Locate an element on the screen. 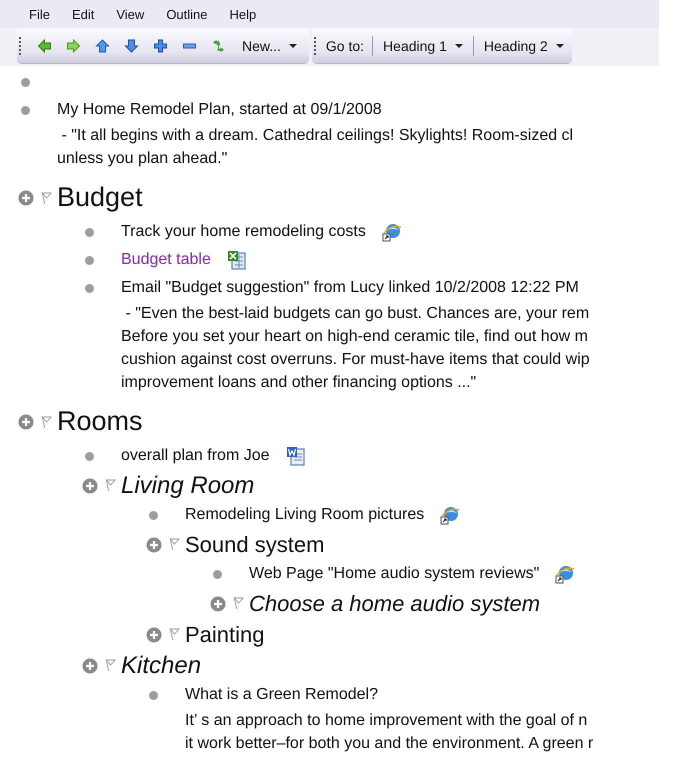  item-text: Email "Budget suggestion" from Lucy linked 10/2/2008 12:22 PM is located at coordinates (350, 288).